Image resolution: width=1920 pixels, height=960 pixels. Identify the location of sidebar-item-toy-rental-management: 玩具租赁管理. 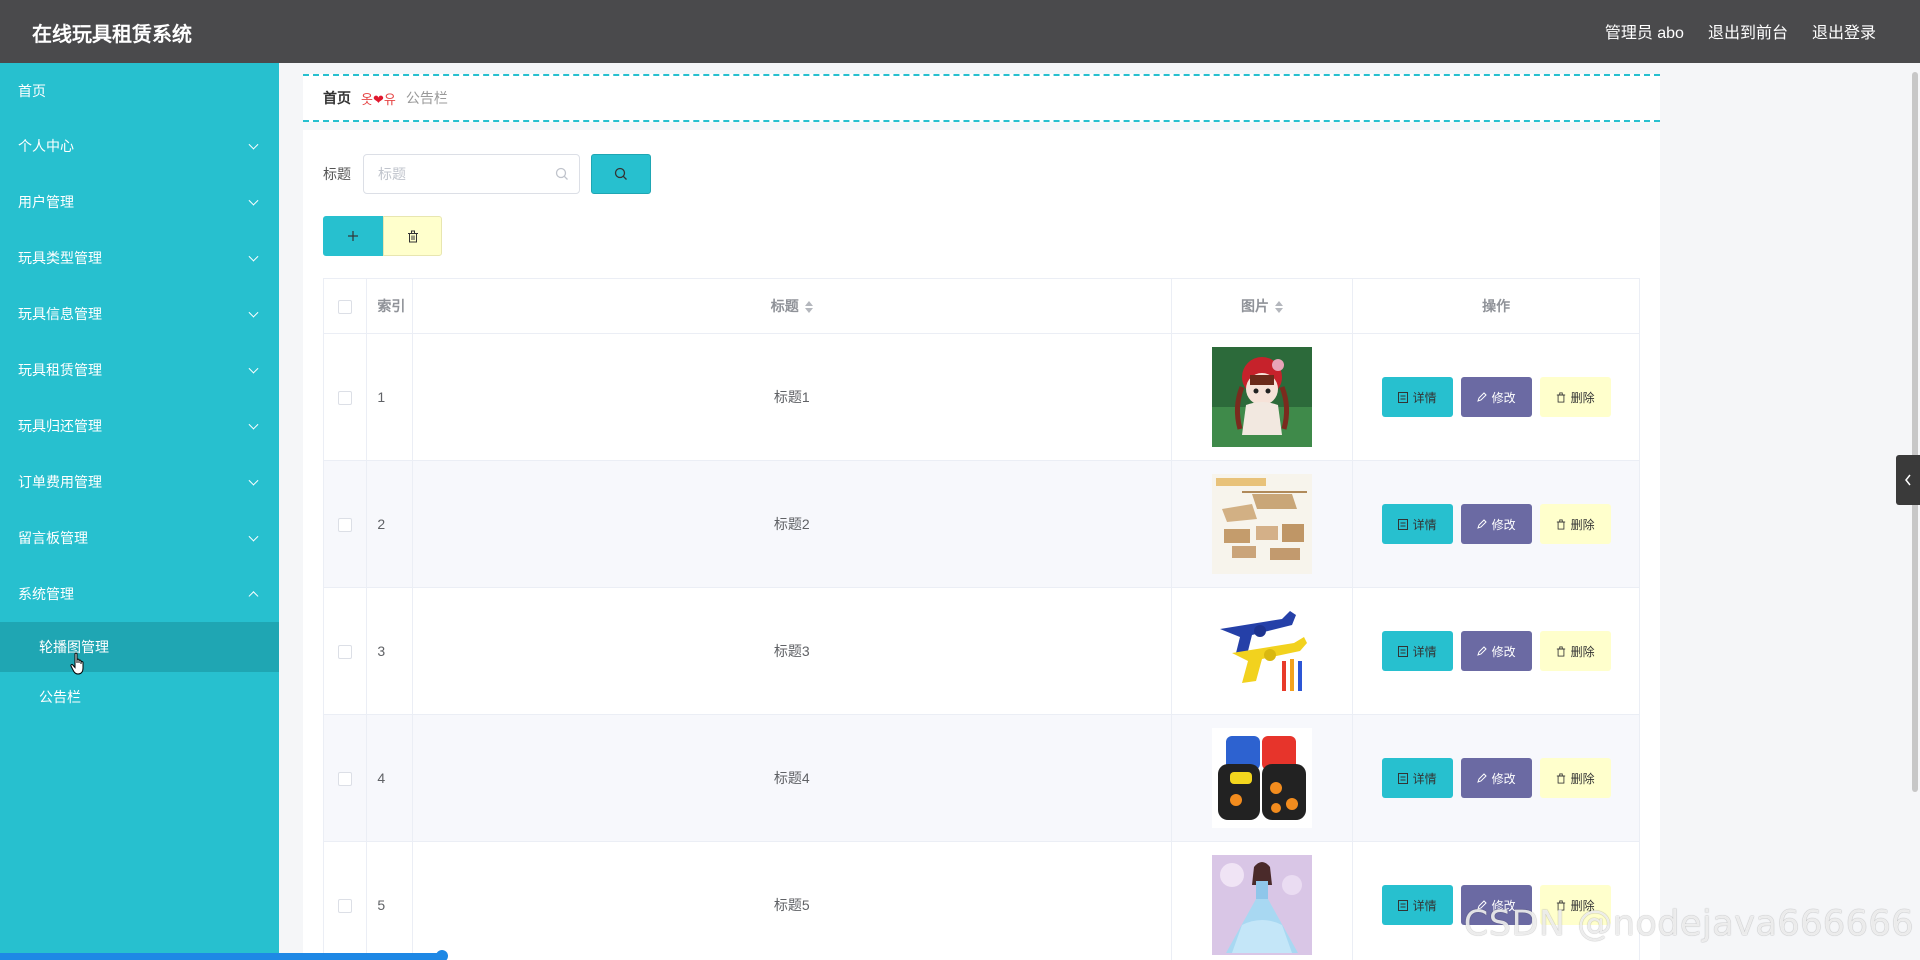
(139, 370).